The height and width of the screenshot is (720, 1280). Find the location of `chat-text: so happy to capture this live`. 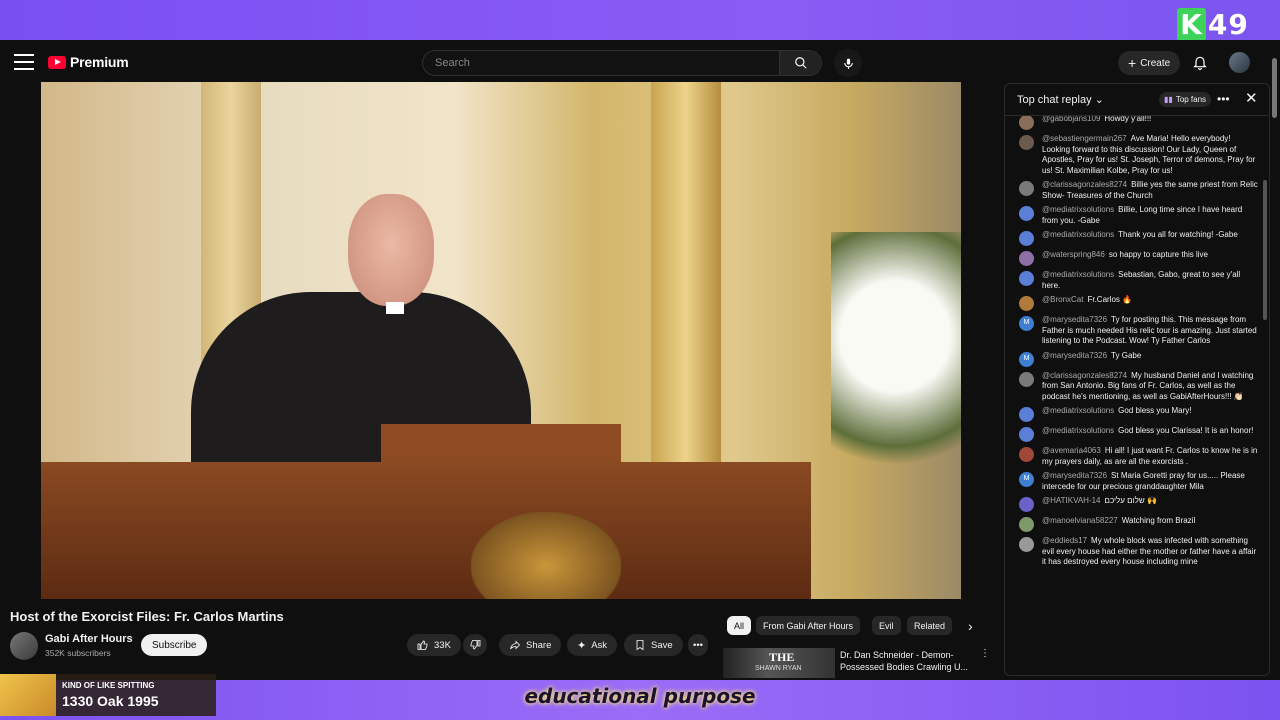

chat-text: so happy to capture this live is located at coordinates (1158, 254).